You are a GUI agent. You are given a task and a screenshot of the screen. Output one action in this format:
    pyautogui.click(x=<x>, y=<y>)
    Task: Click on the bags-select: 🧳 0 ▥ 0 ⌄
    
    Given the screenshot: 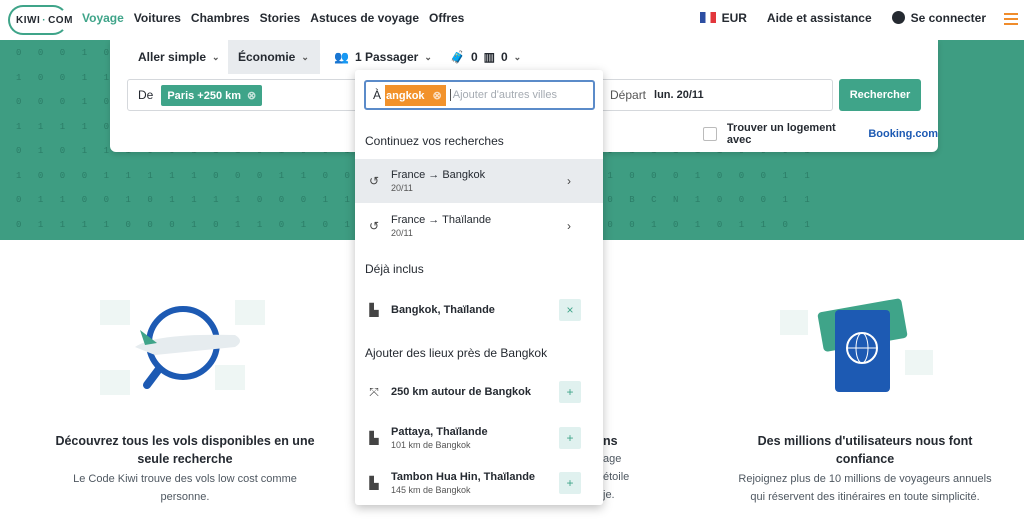 What is the action you would take?
    pyautogui.click(x=485, y=57)
    